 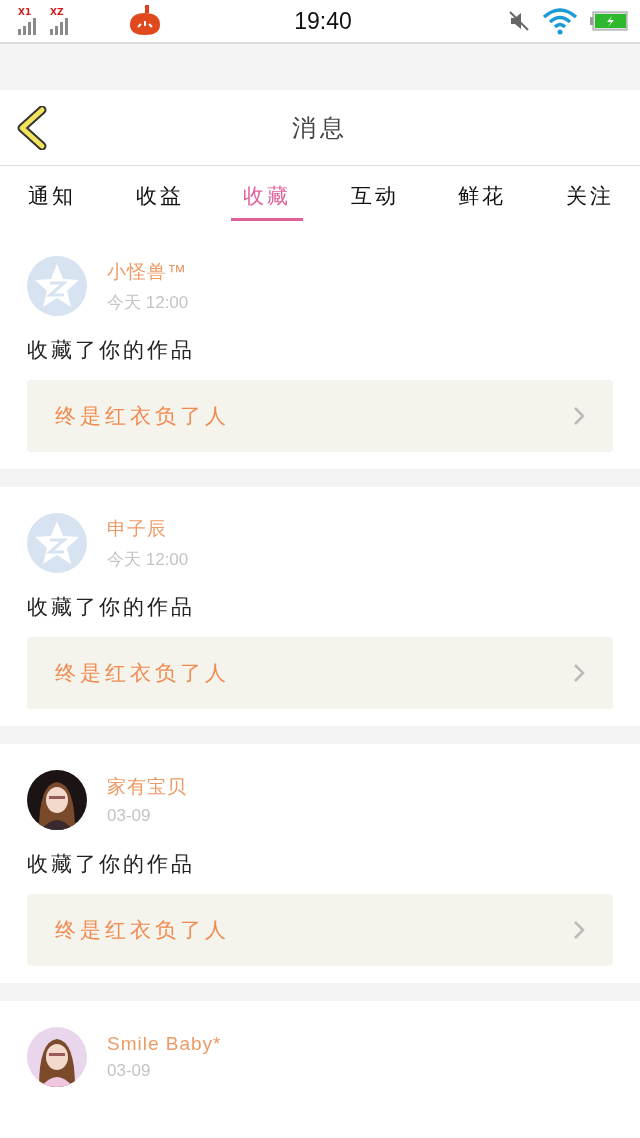 What do you see at coordinates (589, 198) in the screenshot?
I see `tab: 关注` at bounding box center [589, 198].